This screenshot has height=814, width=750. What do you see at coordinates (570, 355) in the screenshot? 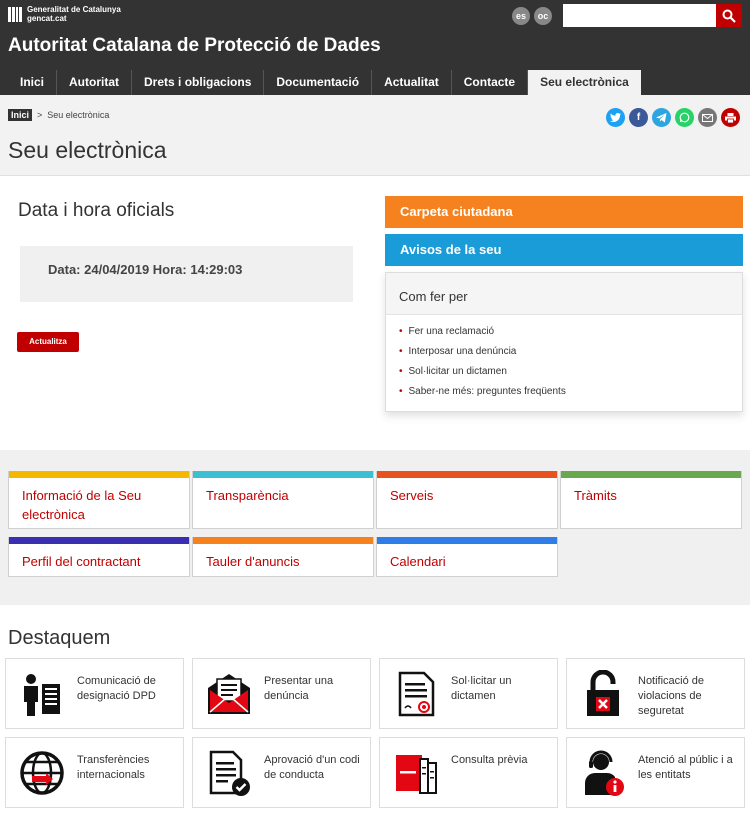
I see `howto-item: • Interposar una denúncia` at bounding box center [570, 355].